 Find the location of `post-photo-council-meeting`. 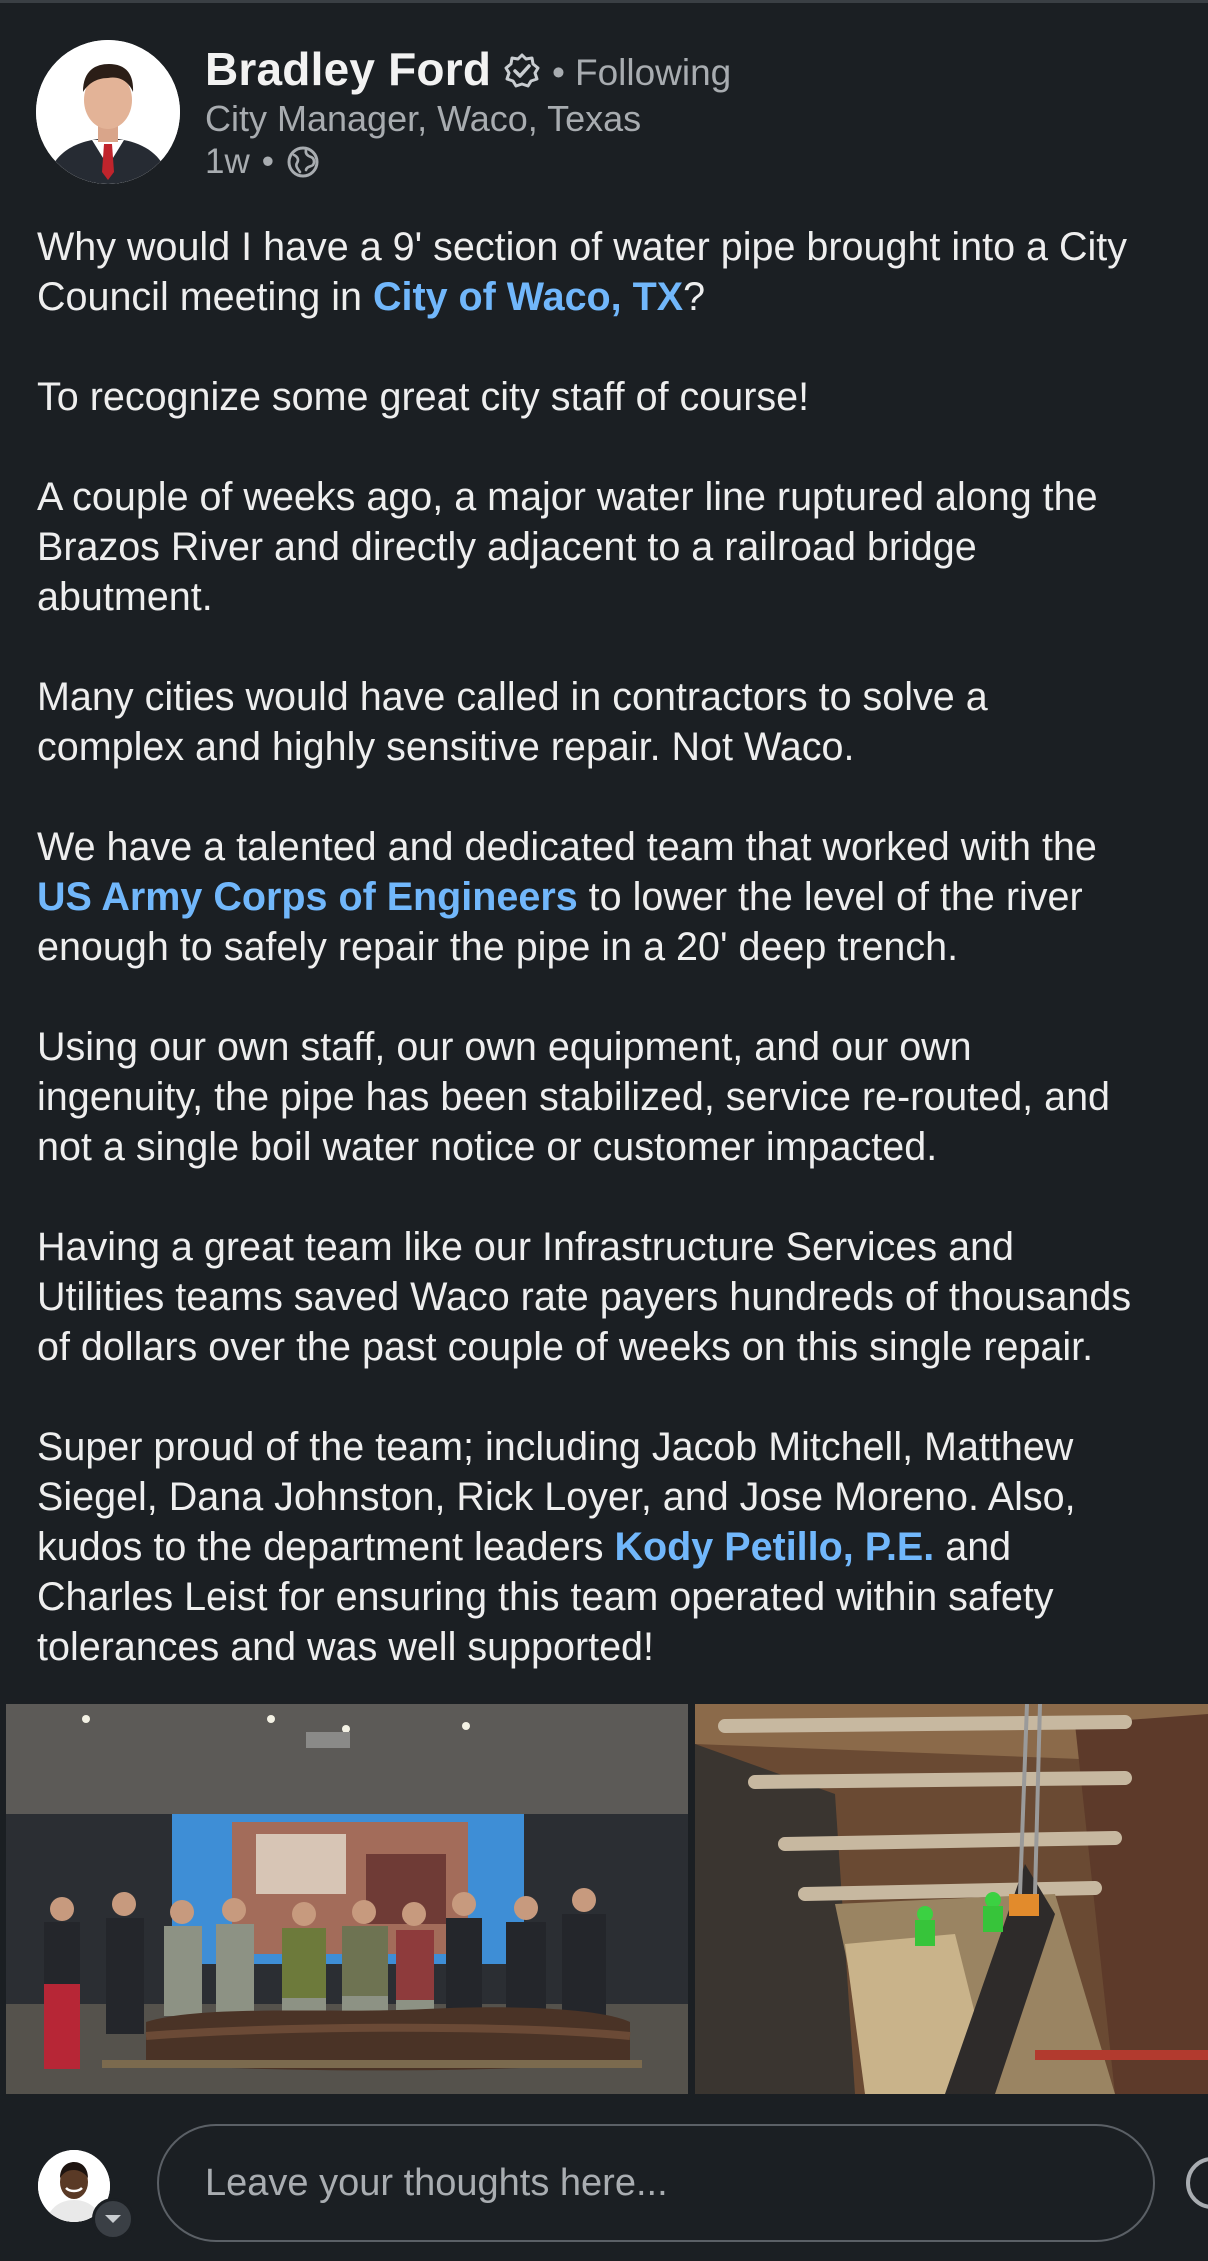

post-photo-council-meeting is located at coordinates (347, 1899).